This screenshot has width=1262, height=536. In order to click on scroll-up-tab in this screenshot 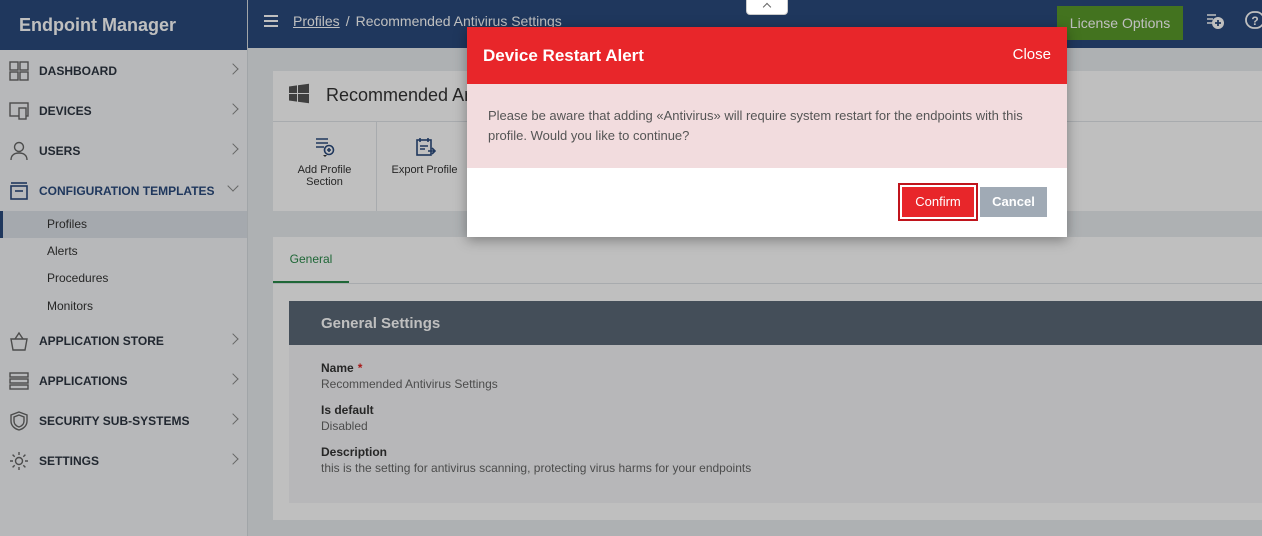, I will do `click(767, 7)`.